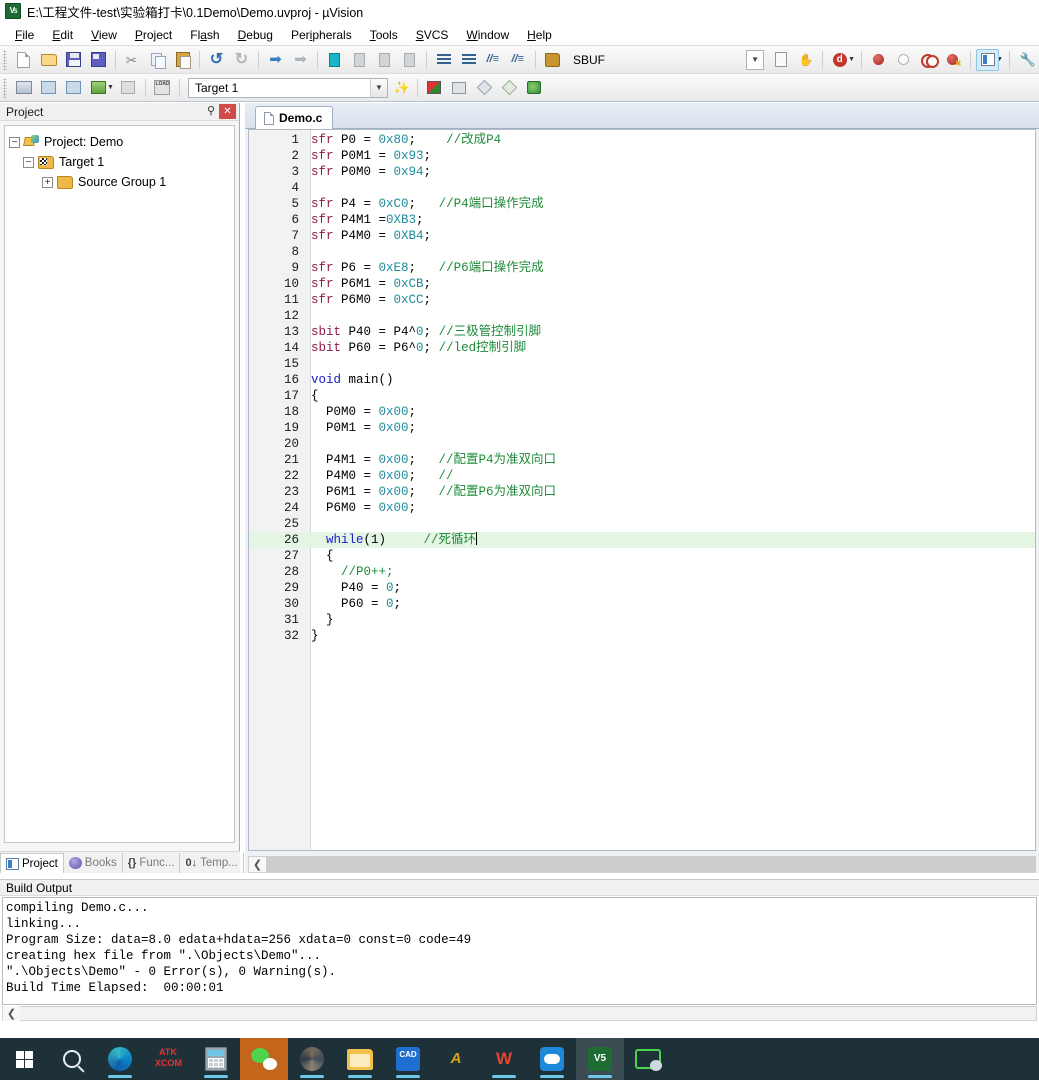  Describe the element at coordinates (93, 863) in the screenshot. I see `tab-books: Books` at that location.